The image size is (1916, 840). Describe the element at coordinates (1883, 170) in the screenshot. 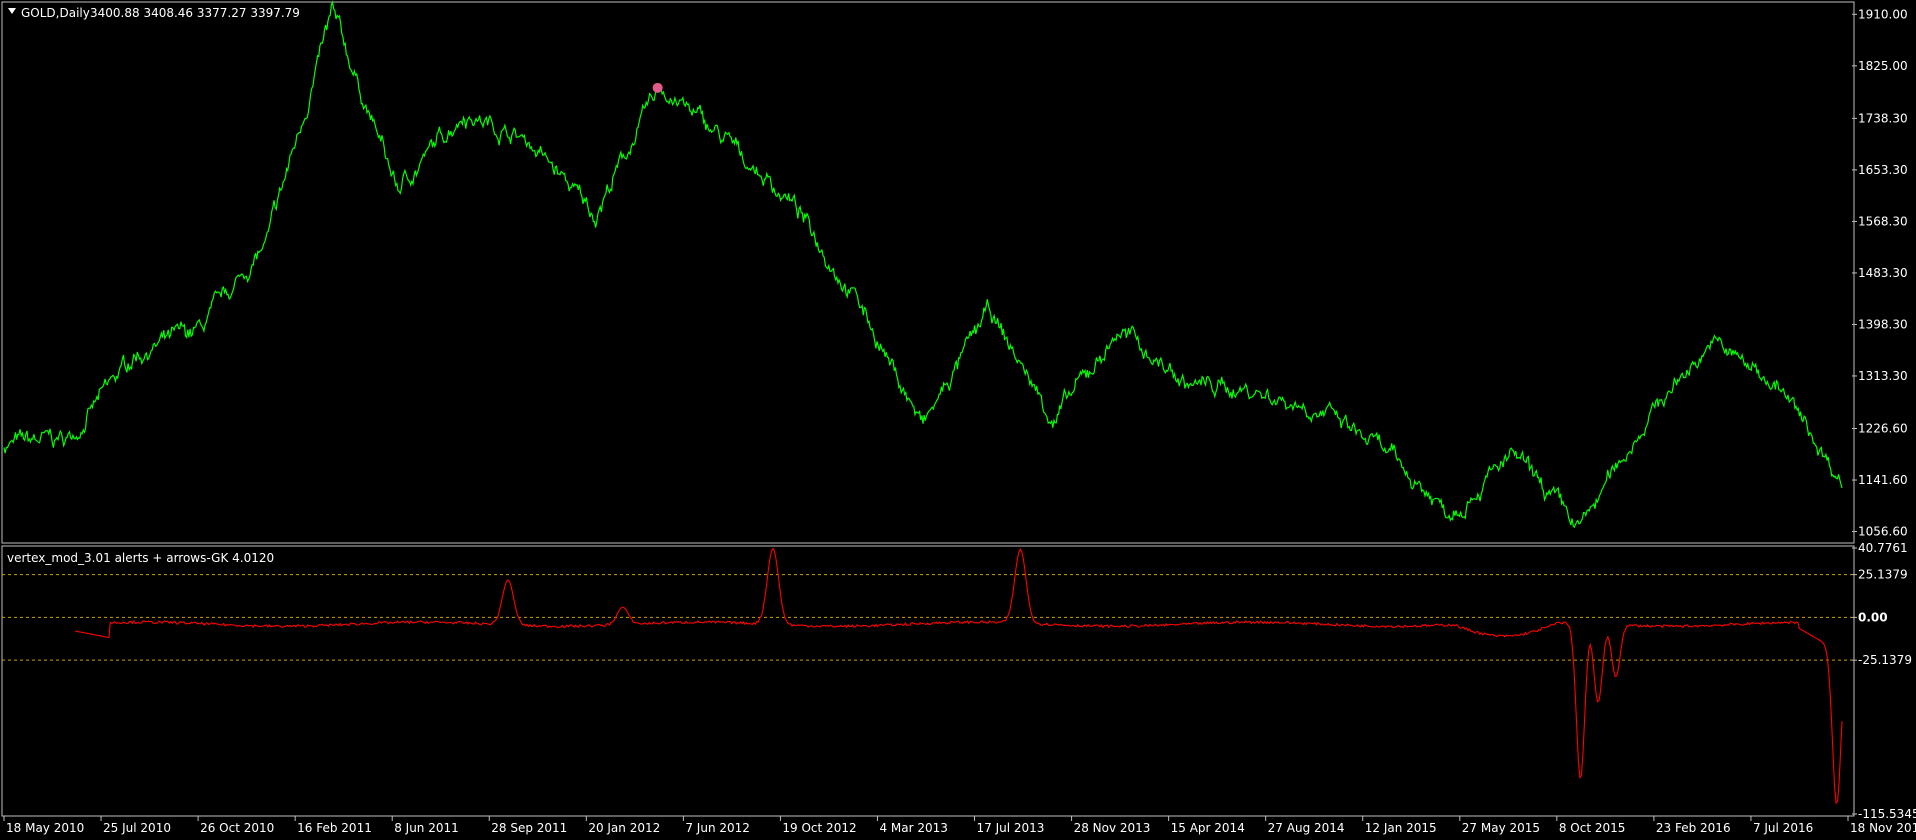

I see `price-tick-label: 1653.30` at that location.